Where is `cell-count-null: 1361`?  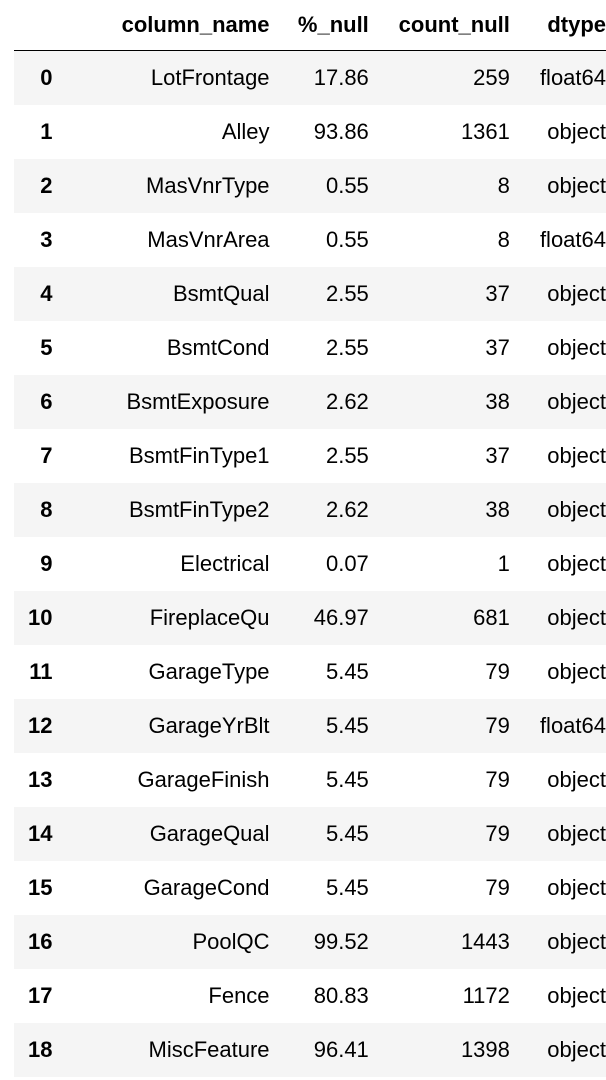
cell-count-null: 1361 is located at coordinates (485, 131).